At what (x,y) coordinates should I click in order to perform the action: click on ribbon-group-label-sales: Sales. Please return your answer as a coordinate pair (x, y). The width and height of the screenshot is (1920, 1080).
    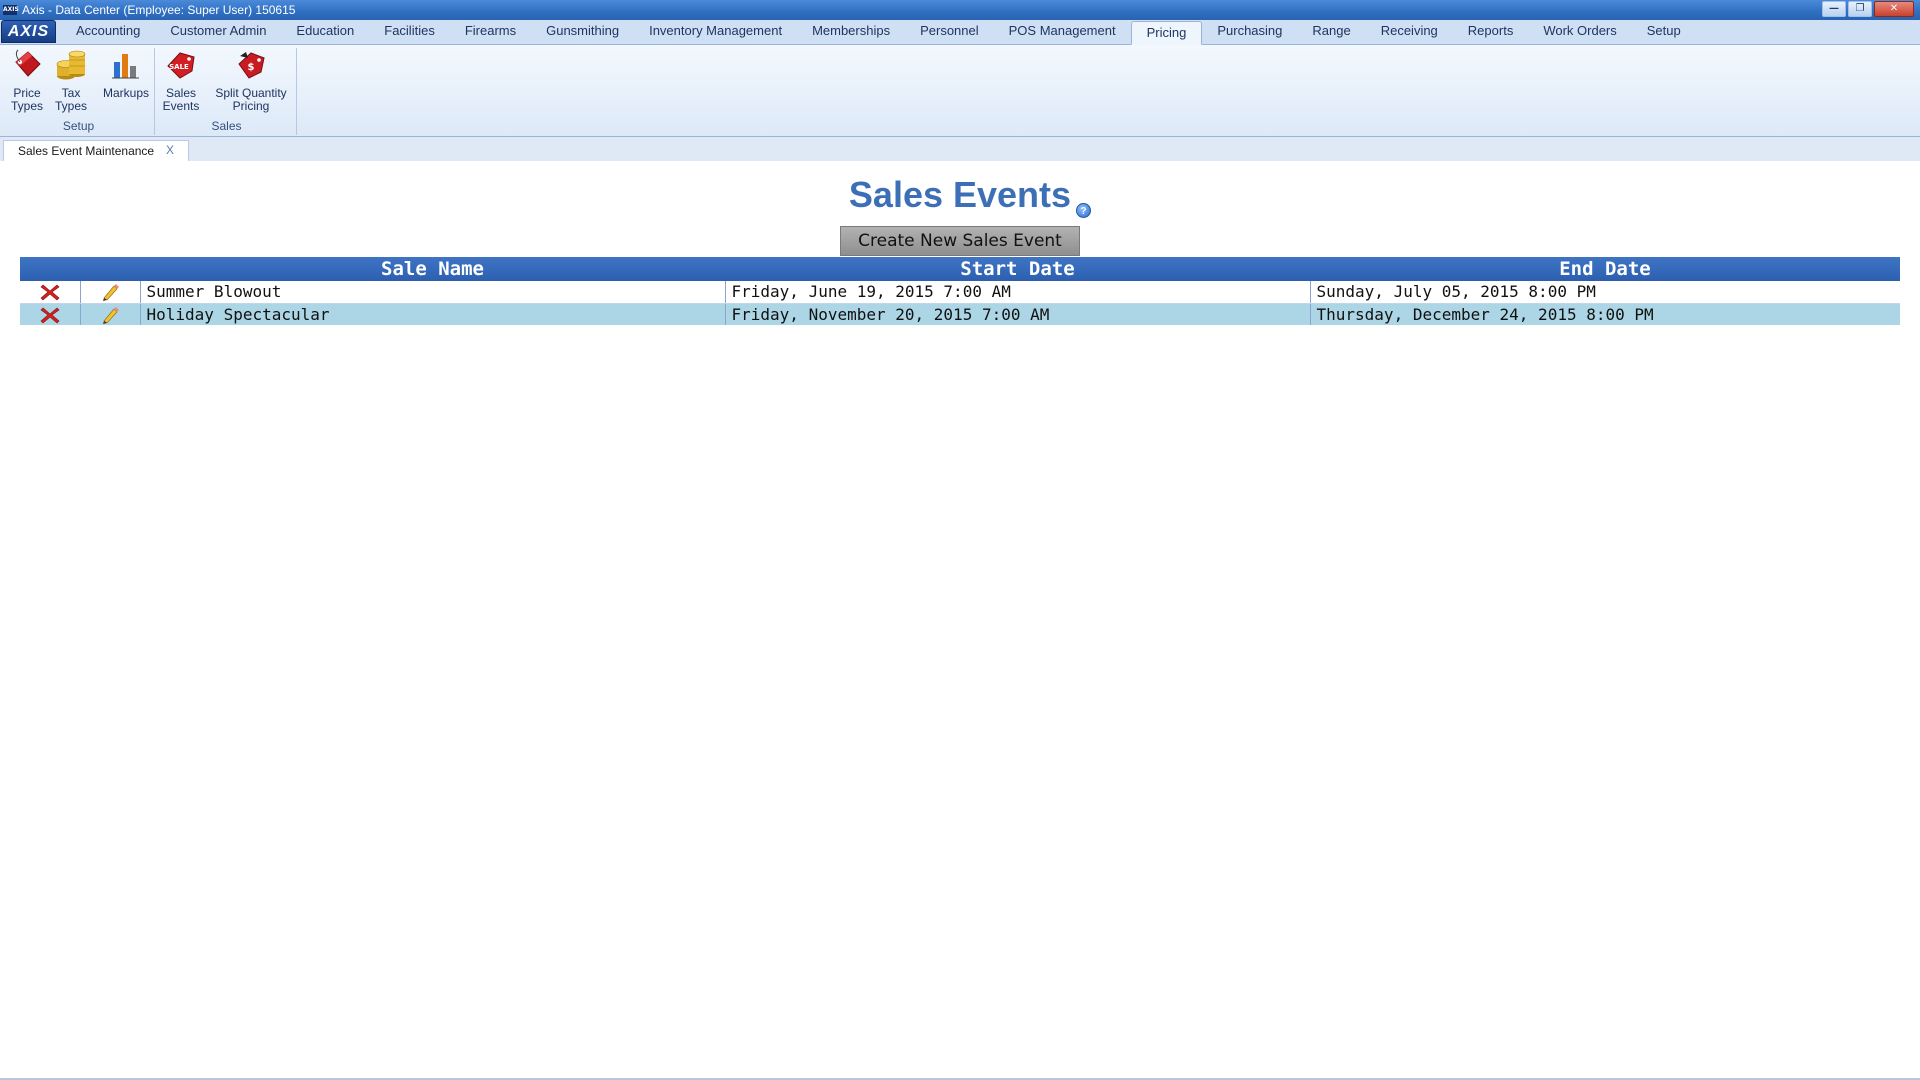
    Looking at the image, I should click on (226, 126).